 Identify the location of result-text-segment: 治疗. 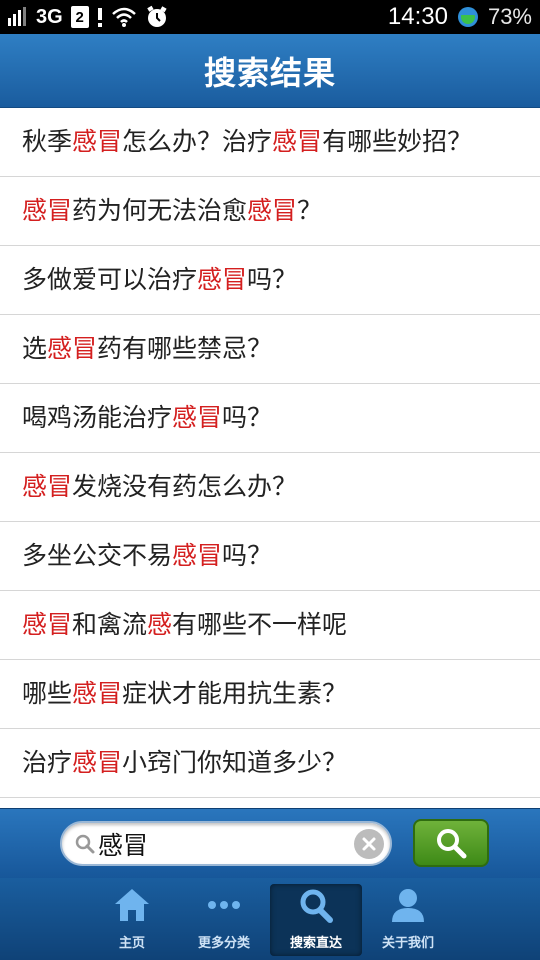
(47, 762).